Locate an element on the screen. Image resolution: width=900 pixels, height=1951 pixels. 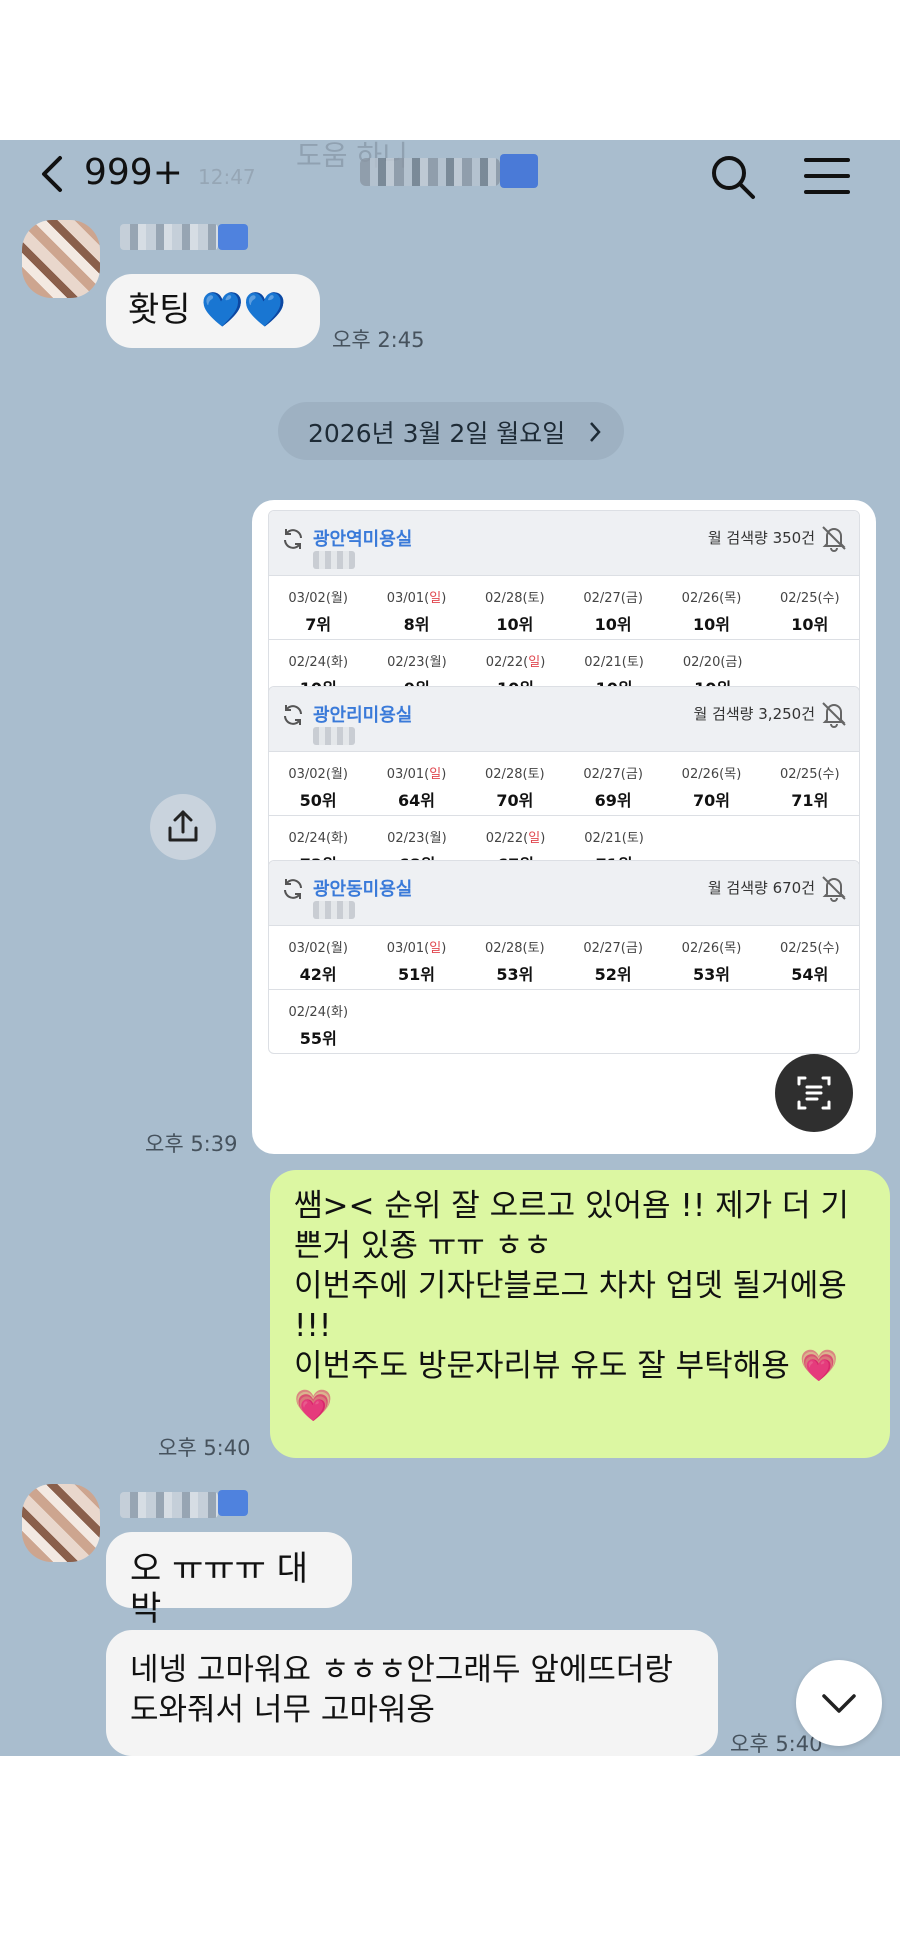
message-line: 이번주도 방문자리뷰 유도 잘 부탁해용 💗 is located at coordinates (566, 1366).